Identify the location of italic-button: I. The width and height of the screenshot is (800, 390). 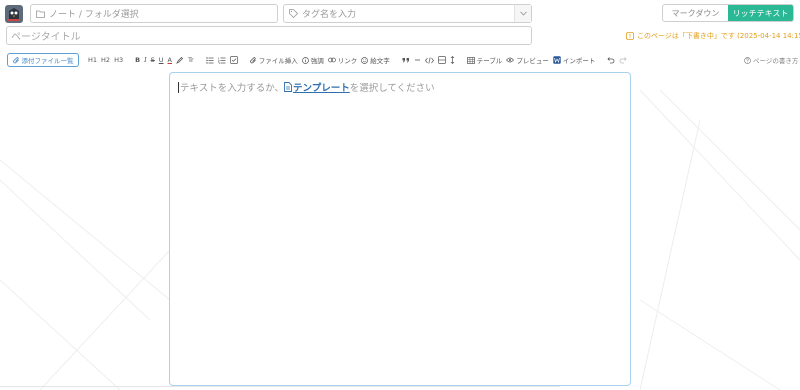
(145, 60).